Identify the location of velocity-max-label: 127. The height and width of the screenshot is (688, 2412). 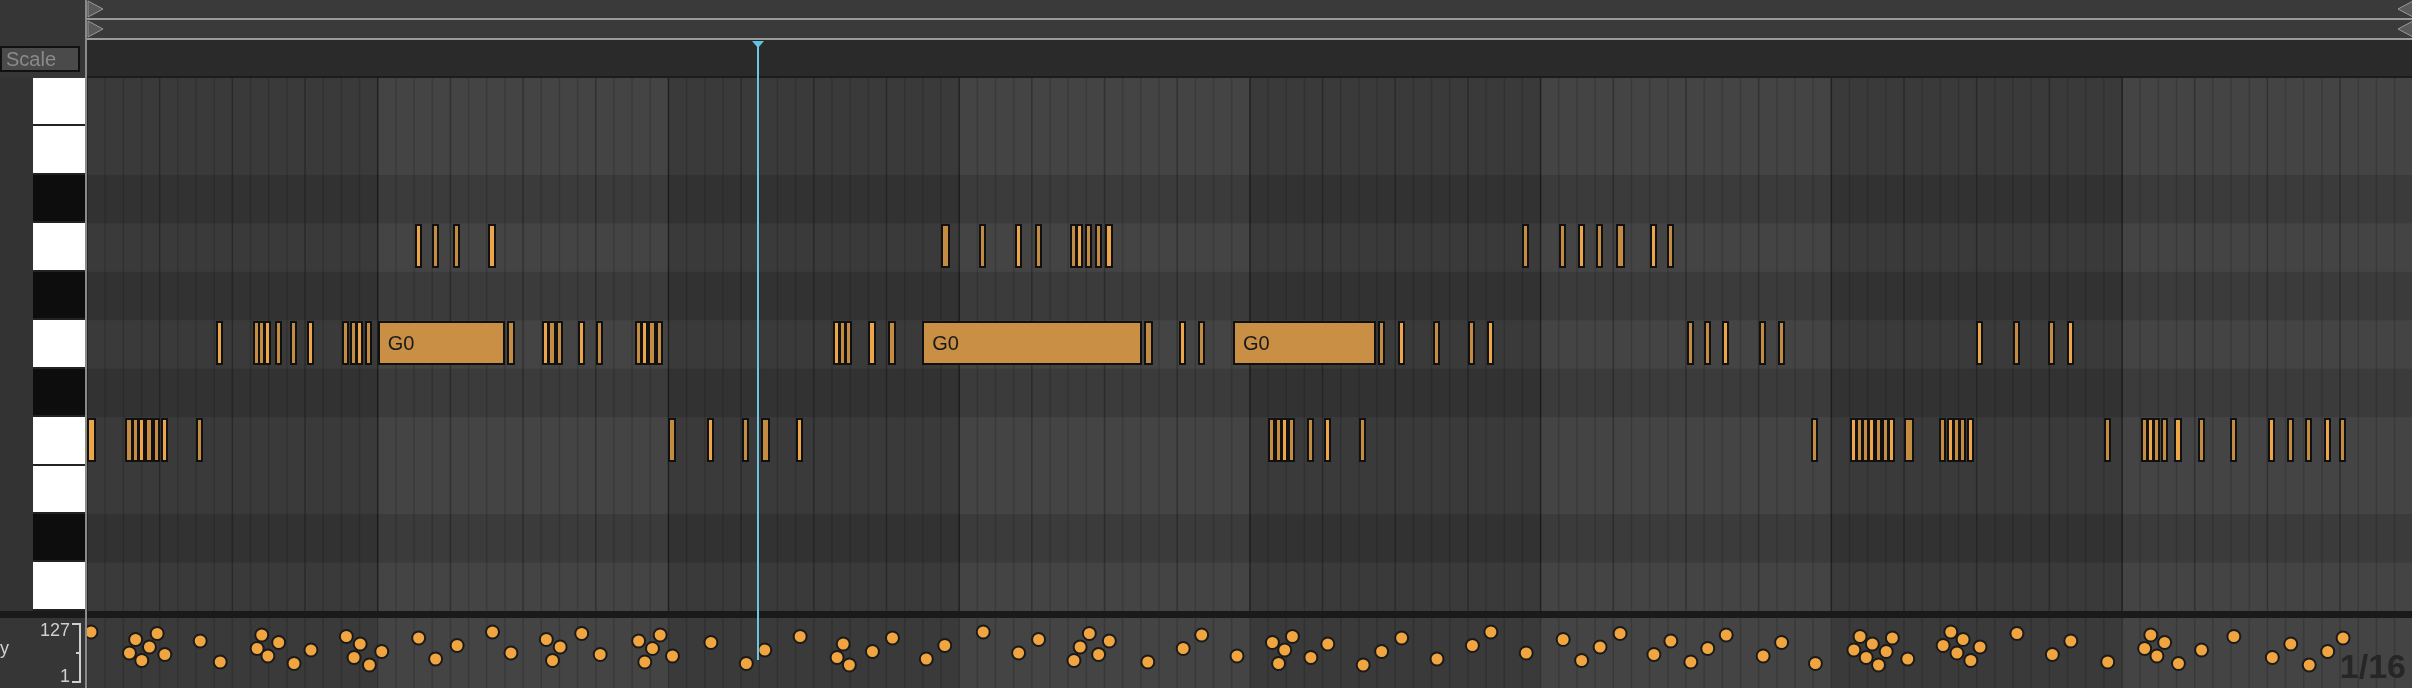
(54, 630).